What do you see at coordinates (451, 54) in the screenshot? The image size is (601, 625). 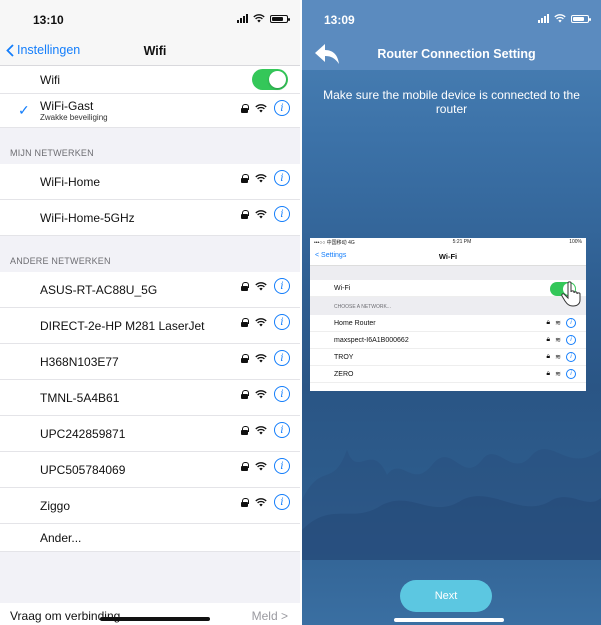 I see `navigation-bar: Router Connection Setting` at bounding box center [451, 54].